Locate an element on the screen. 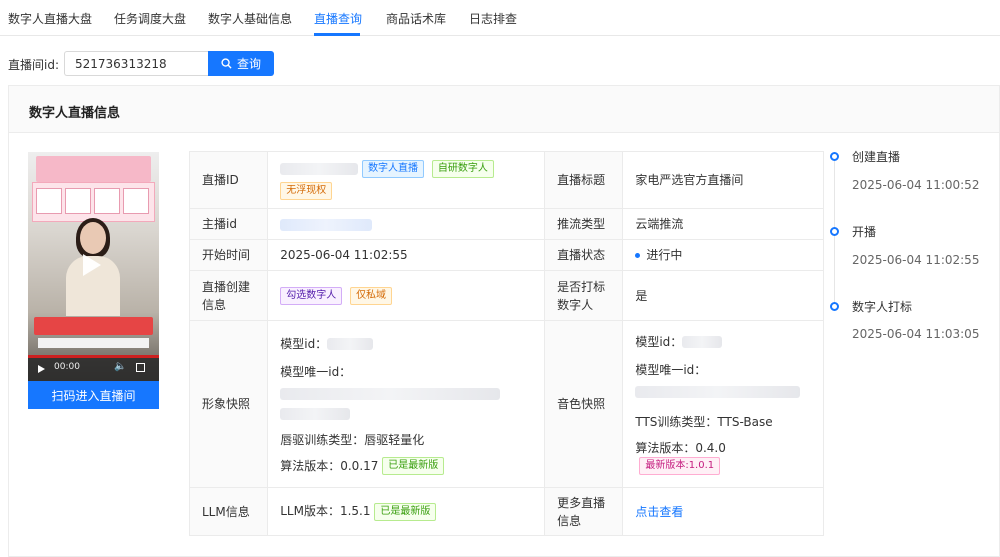 The width and height of the screenshot is (1000, 557). push-type-value: 云端推流 is located at coordinates (723, 224).